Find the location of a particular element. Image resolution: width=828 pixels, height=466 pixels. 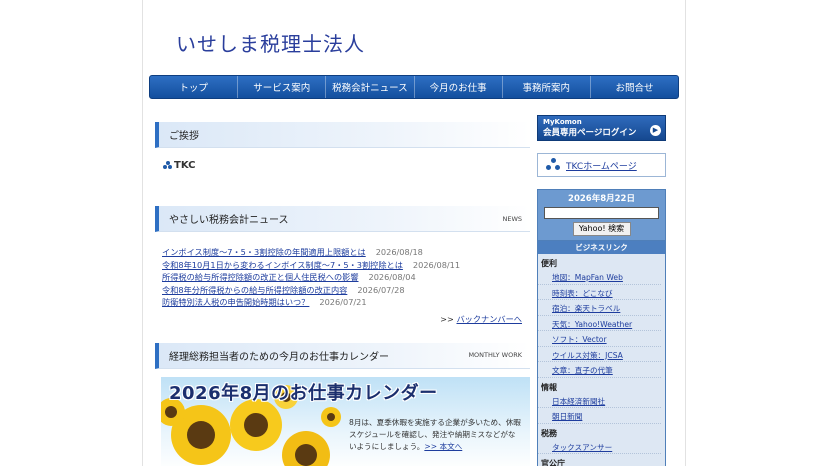

site-title: いせしま税理士法人 is located at coordinates (270, 42).